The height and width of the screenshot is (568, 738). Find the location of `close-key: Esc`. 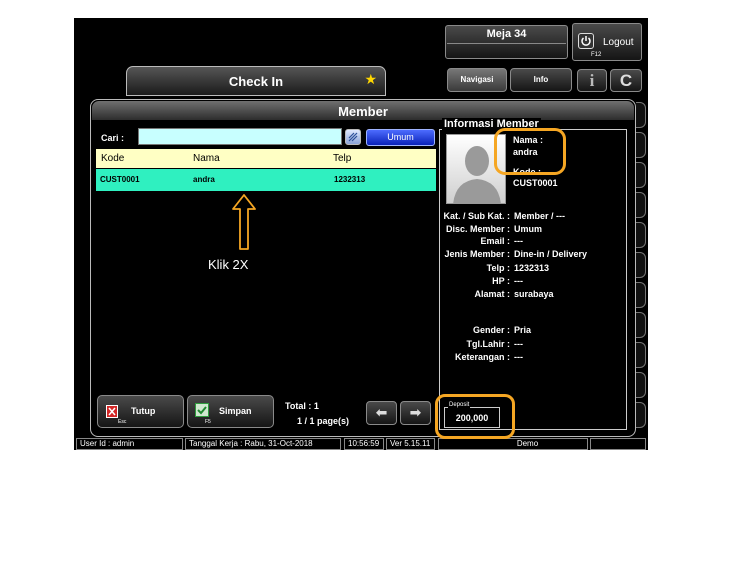

close-key: Esc is located at coordinates (122, 422).